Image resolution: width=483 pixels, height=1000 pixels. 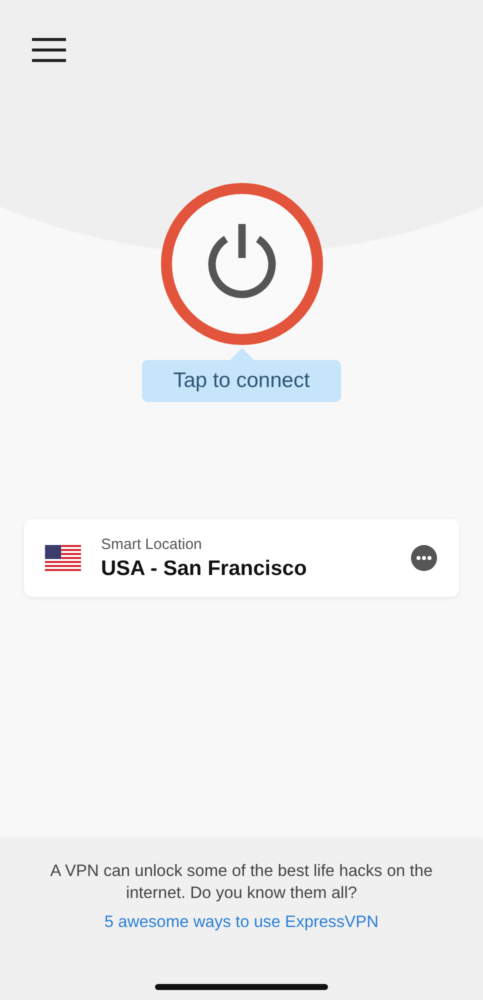 What do you see at coordinates (424, 558) in the screenshot?
I see `more-icon` at bounding box center [424, 558].